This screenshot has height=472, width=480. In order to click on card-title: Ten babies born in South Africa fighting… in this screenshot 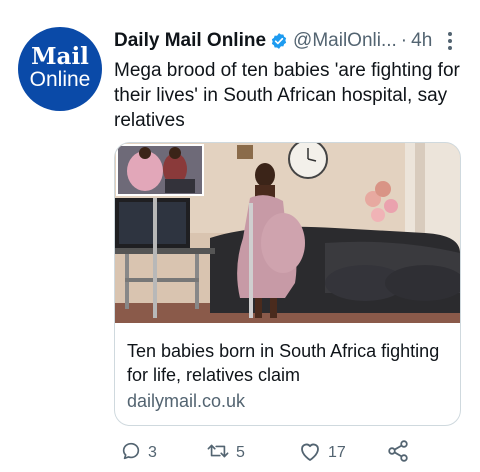, I will do `click(283, 363)`.